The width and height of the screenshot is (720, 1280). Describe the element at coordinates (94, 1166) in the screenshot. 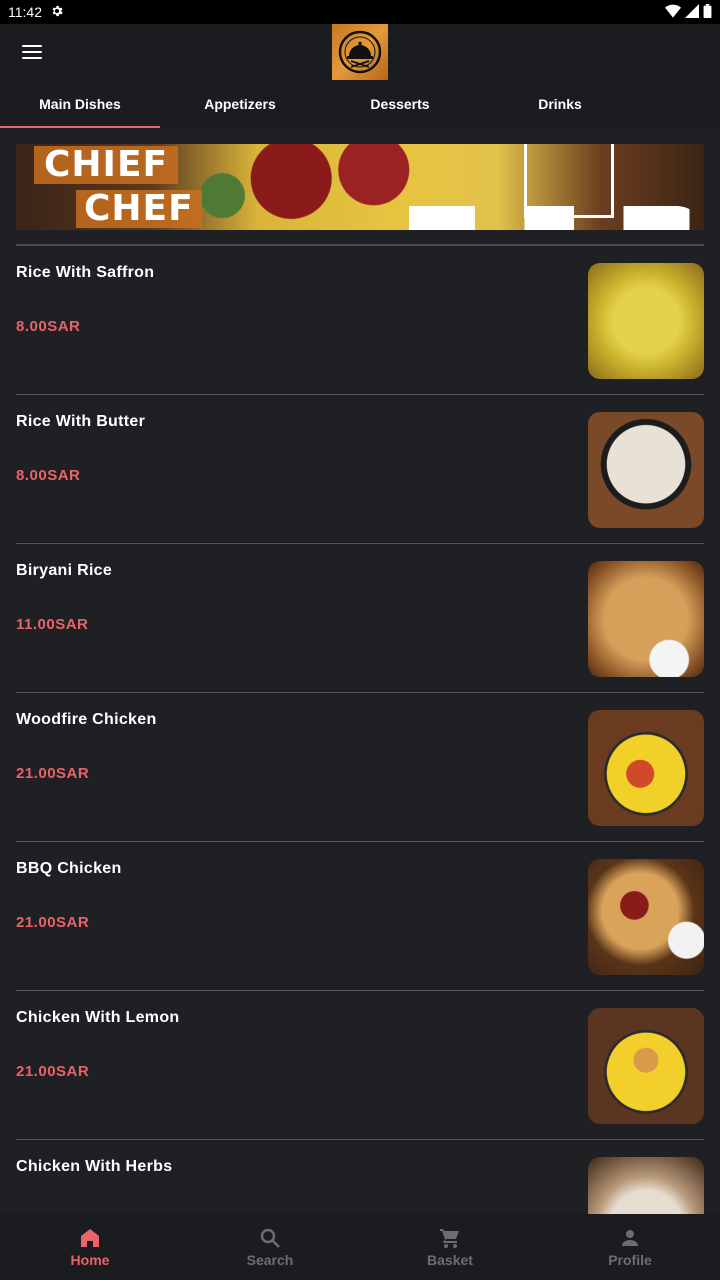

I see `menu-item-name: Chicken With Herbs` at that location.